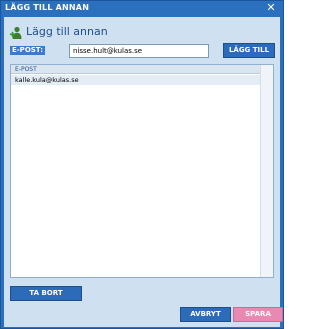 Image resolution: width=320 pixels, height=329 pixels. Describe the element at coordinates (136, 69) in the screenshot. I see `list-column-header: E-POST` at that location.